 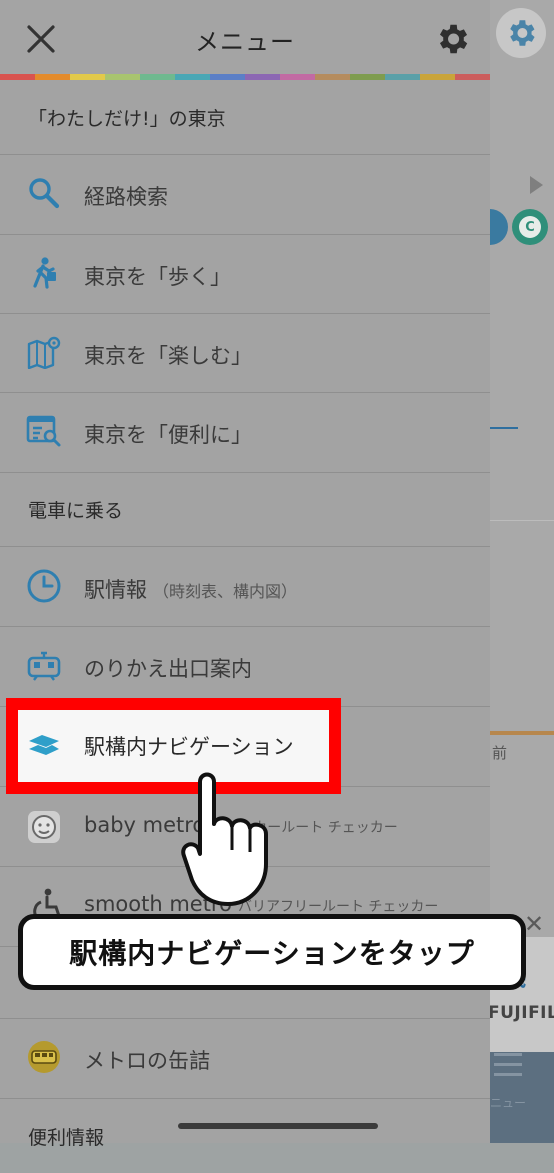 What do you see at coordinates (157, 277) in the screenshot?
I see `menu-item-label: 東京を「歩く」` at bounding box center [157, 277].